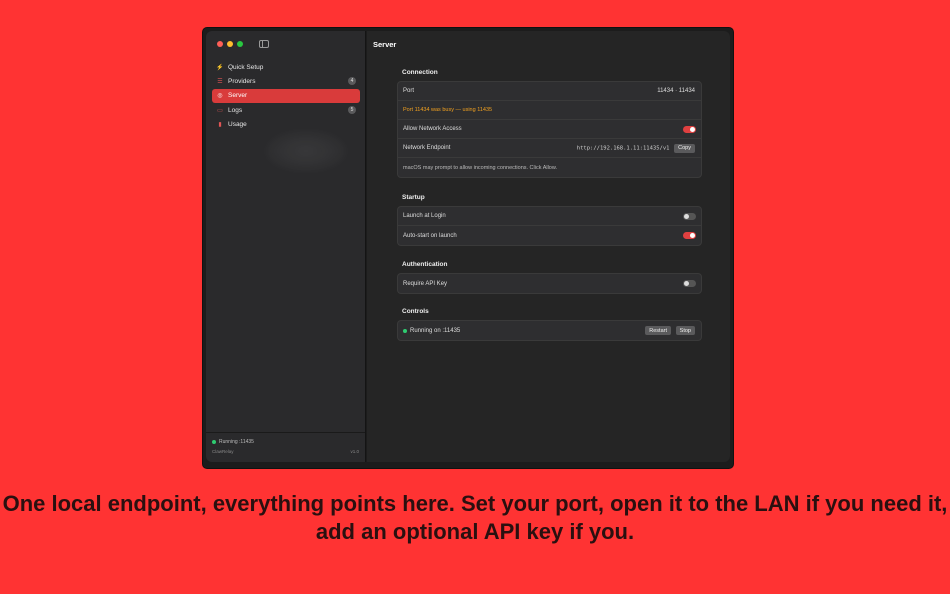 Image resolution: width=950 pixels, height=594 pixels. What do you see at coordinates (684, 148) in the screenshot?
I see `copy-button: Copy` at bounding box center [684, 148].